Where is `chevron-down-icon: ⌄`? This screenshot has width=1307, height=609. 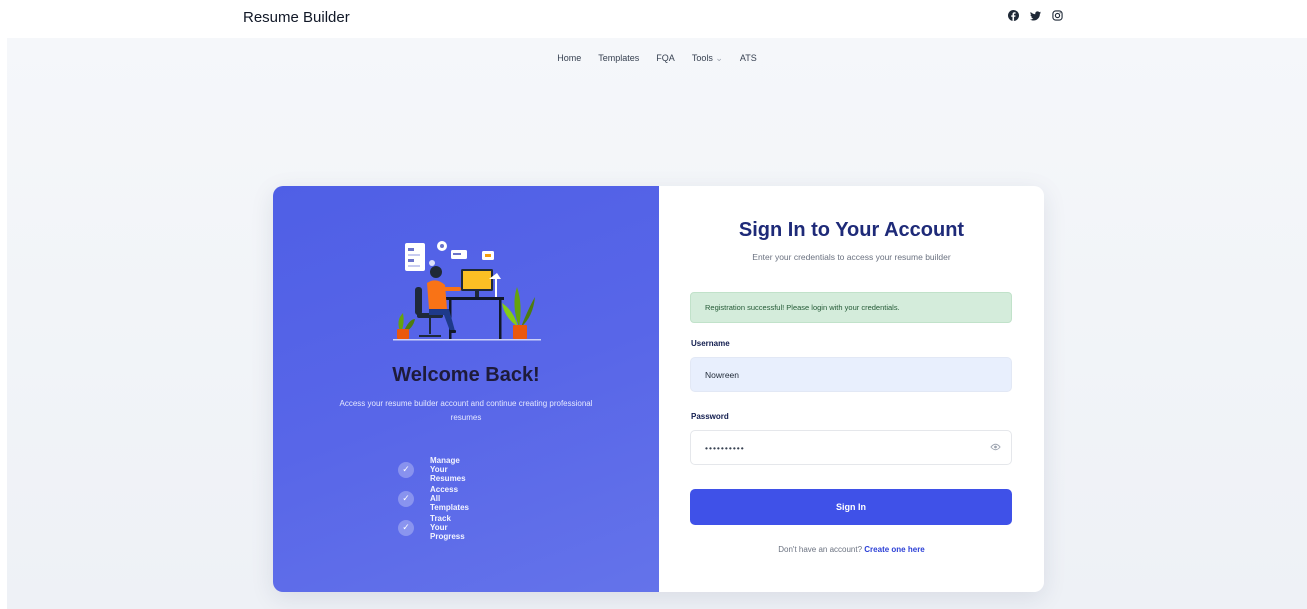 chevron-down-icon: ⌄ is located at coordinates (719, 57).